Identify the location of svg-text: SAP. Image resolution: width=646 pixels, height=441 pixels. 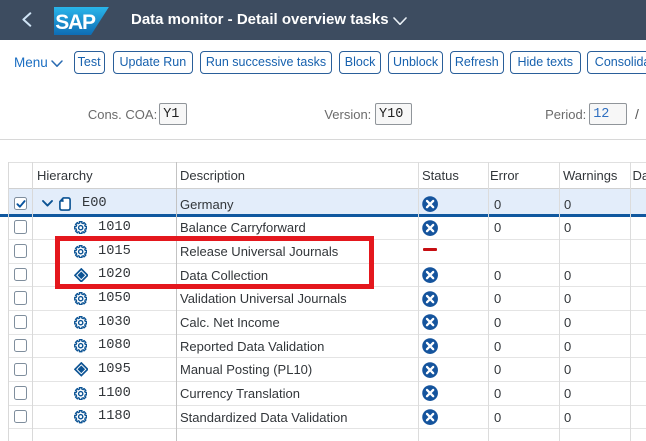
(75, 22).